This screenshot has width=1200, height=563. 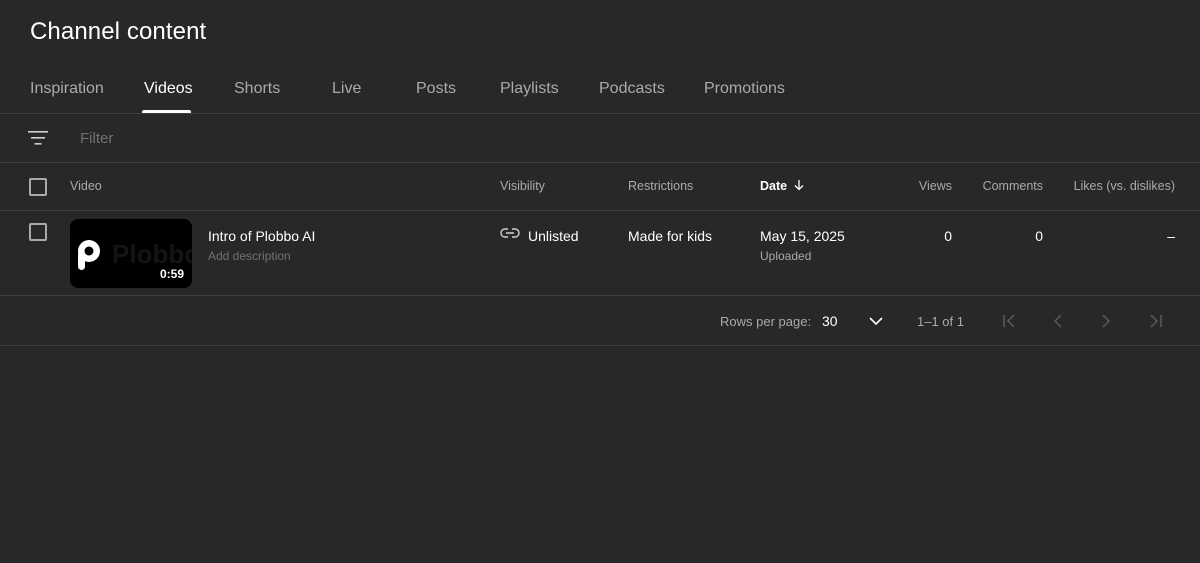 I want to click on page-title: Channel content, so click(x=118, y=31).